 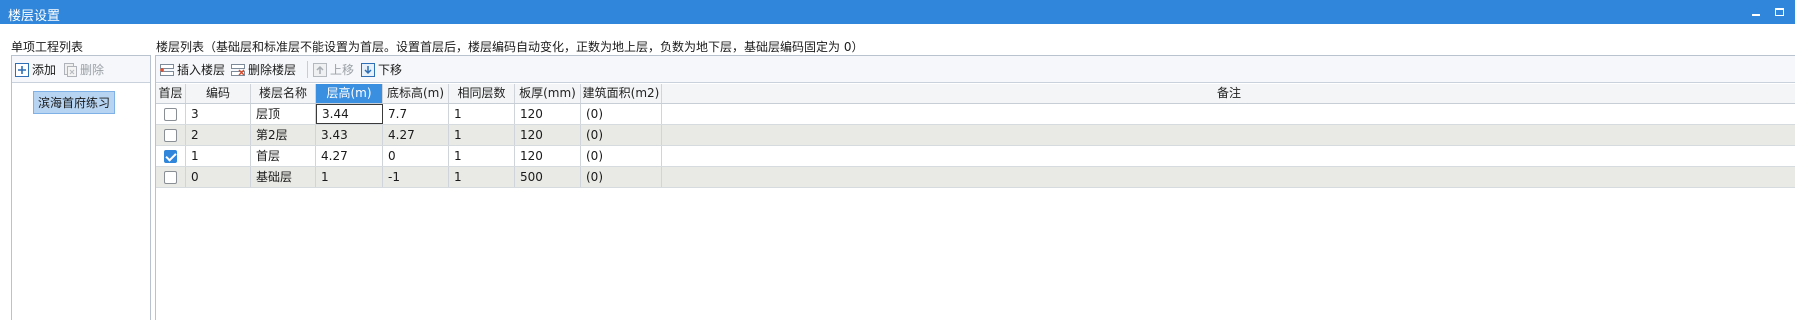 I want to click on name-cell: 层顶, so click(x=283, y=114).